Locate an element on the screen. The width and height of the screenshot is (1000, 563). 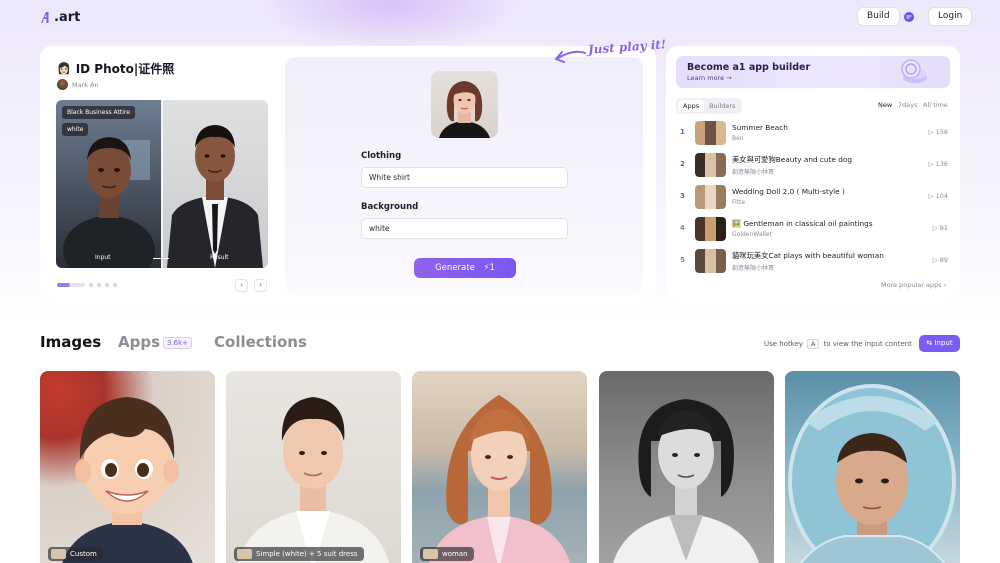
tab-builders: Builders is located at coordinates (722, 106).